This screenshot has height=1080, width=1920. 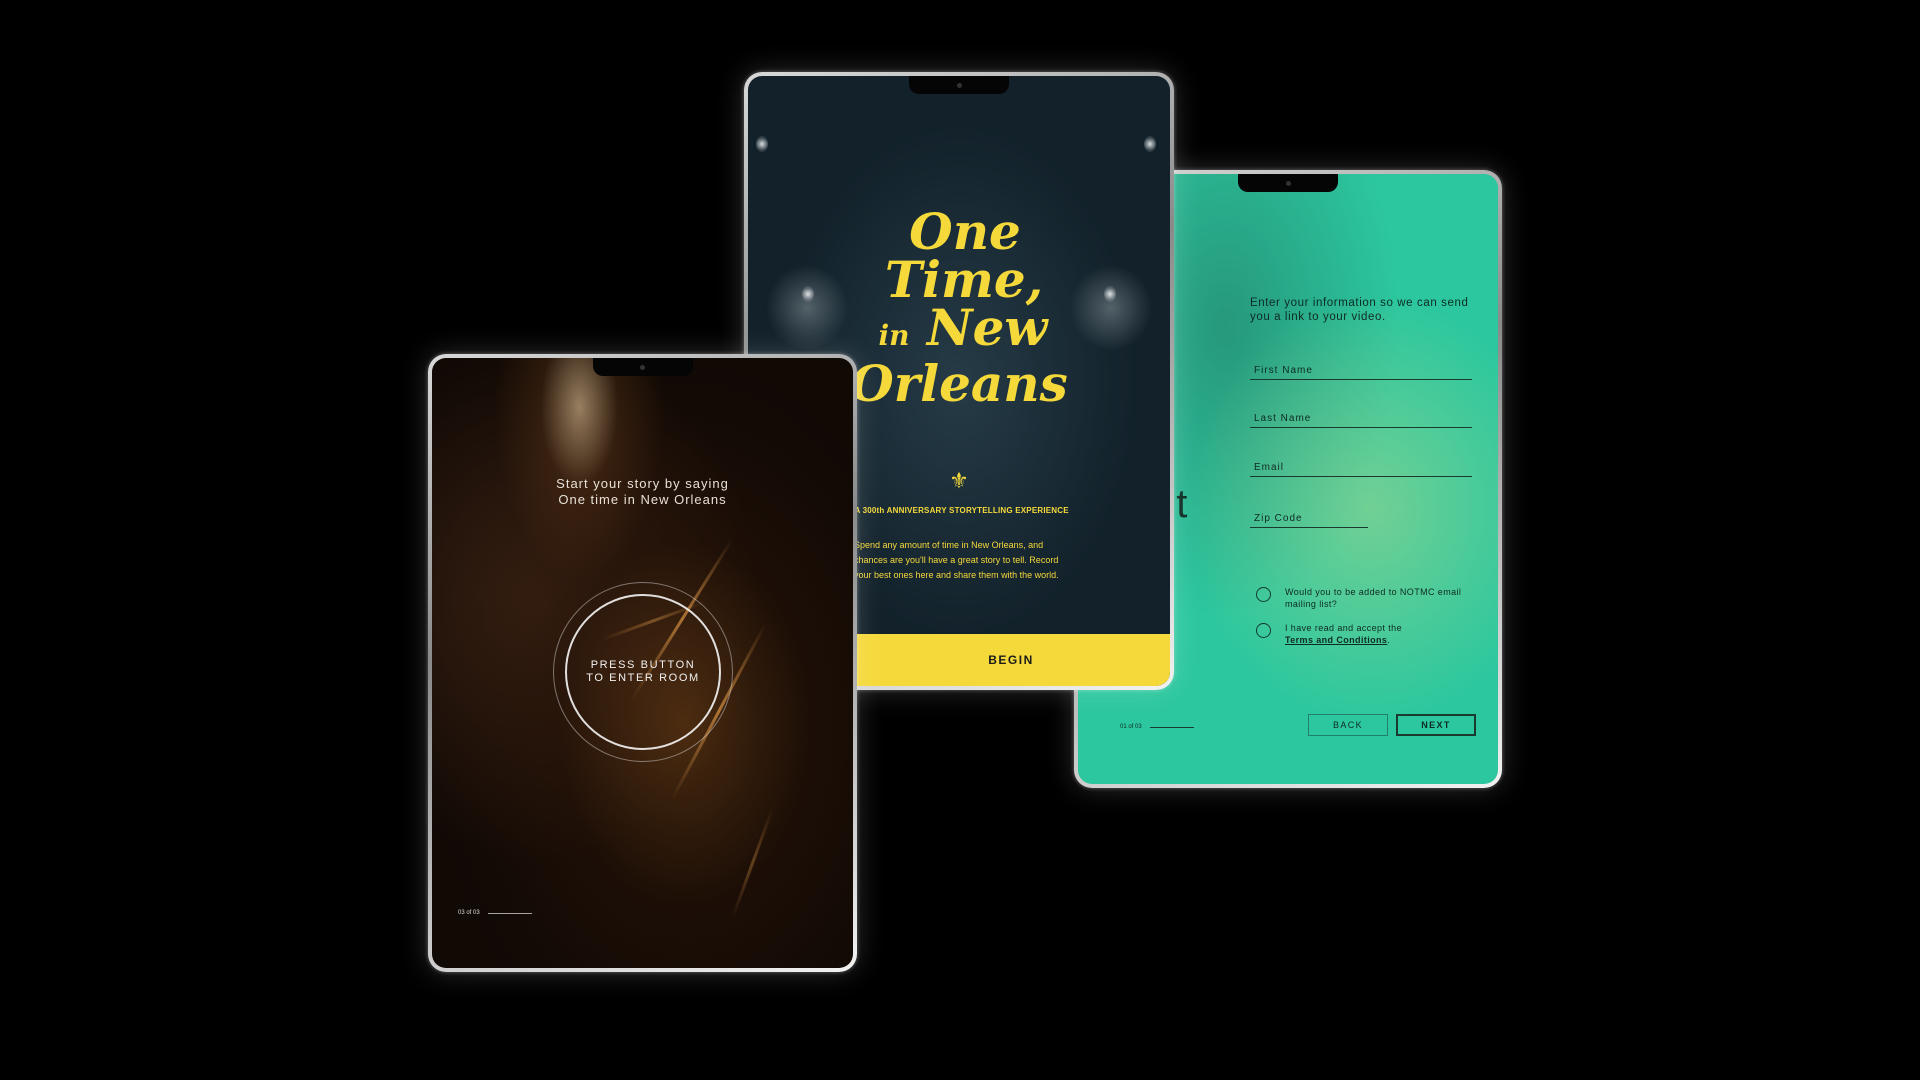 What do you see at coordinates (1263, 594) in the screenshot?
I see `mailing-list-radio` at bounding box center [1263, 594].